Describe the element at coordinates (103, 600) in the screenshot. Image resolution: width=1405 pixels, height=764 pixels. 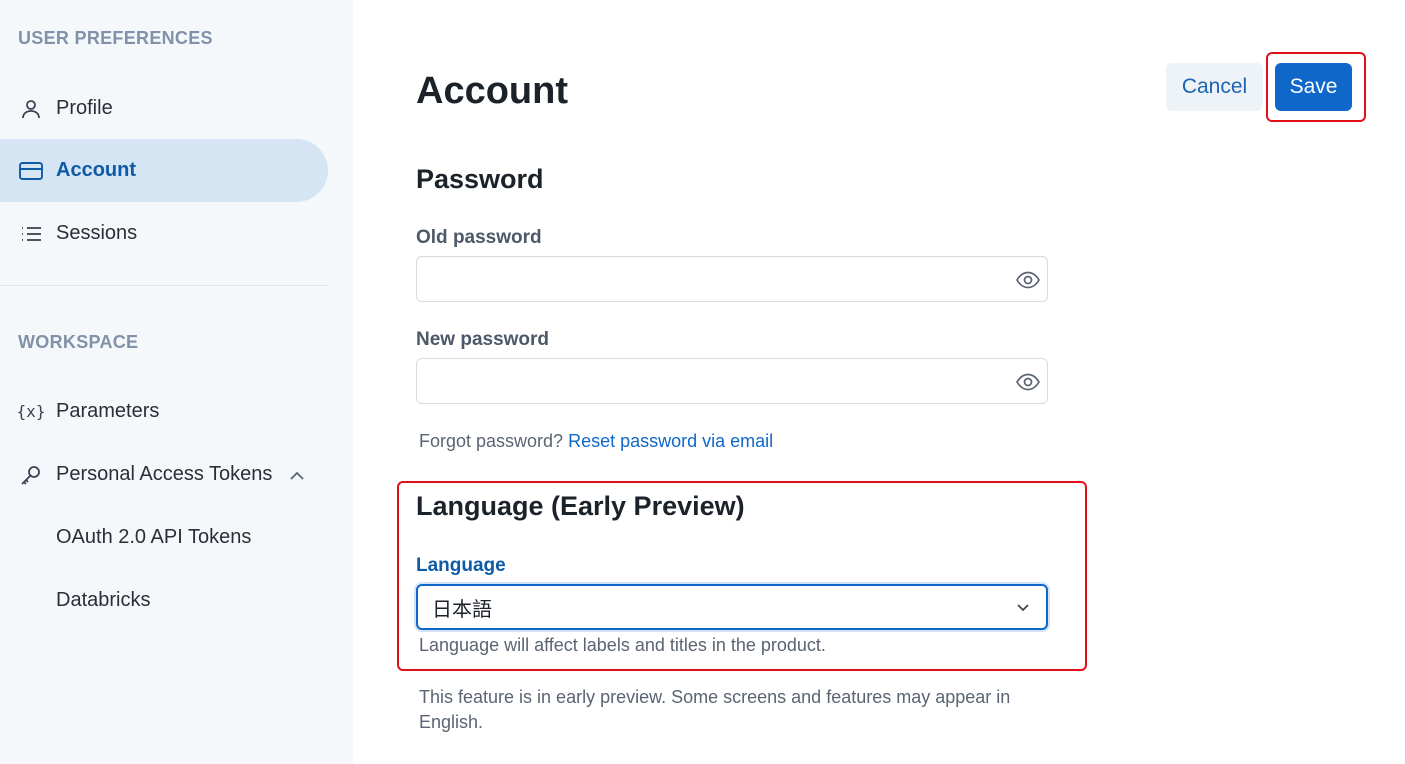
I see `sidebar-subitem-databricks: Databricks` at that location.